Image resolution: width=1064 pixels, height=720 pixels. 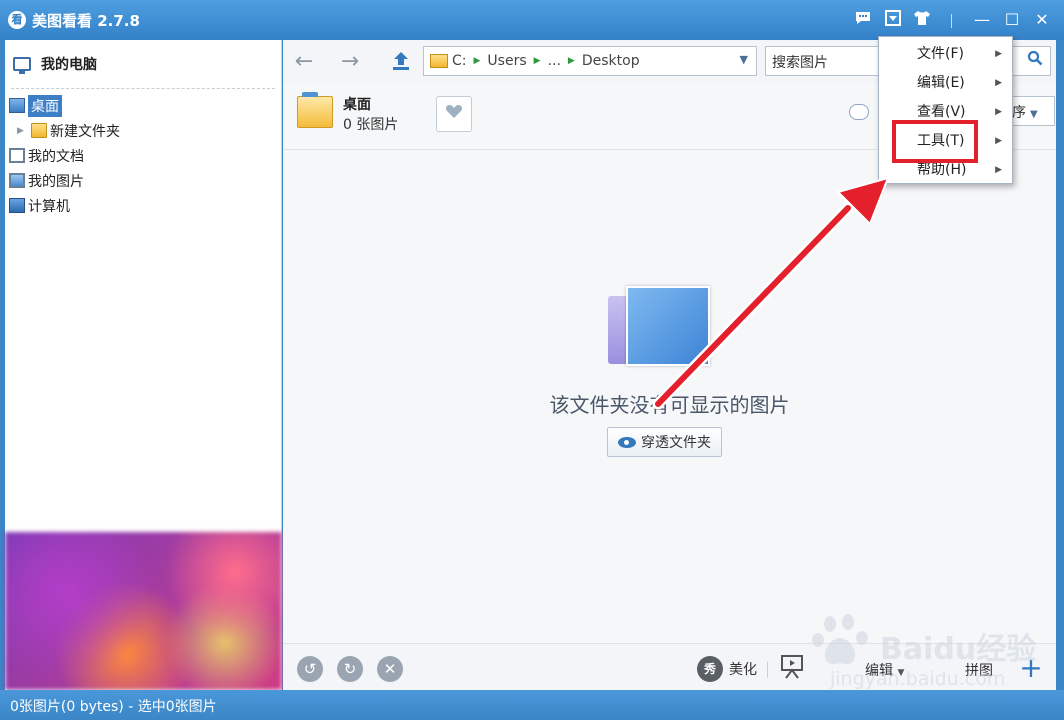 I want to click on tree-item-label: 计算机, so click(x=49, y=206).